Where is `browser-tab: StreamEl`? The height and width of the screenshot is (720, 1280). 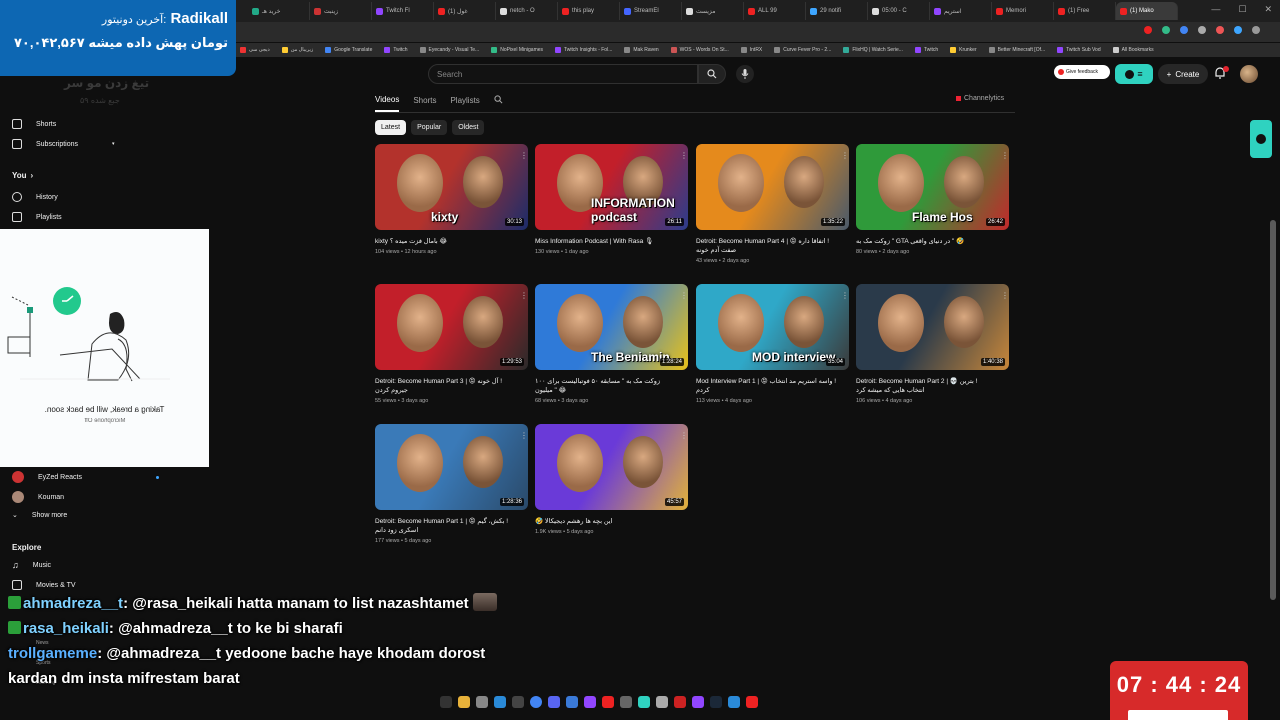
browser-tab: StreamEl is located at coordinates (651, 11).